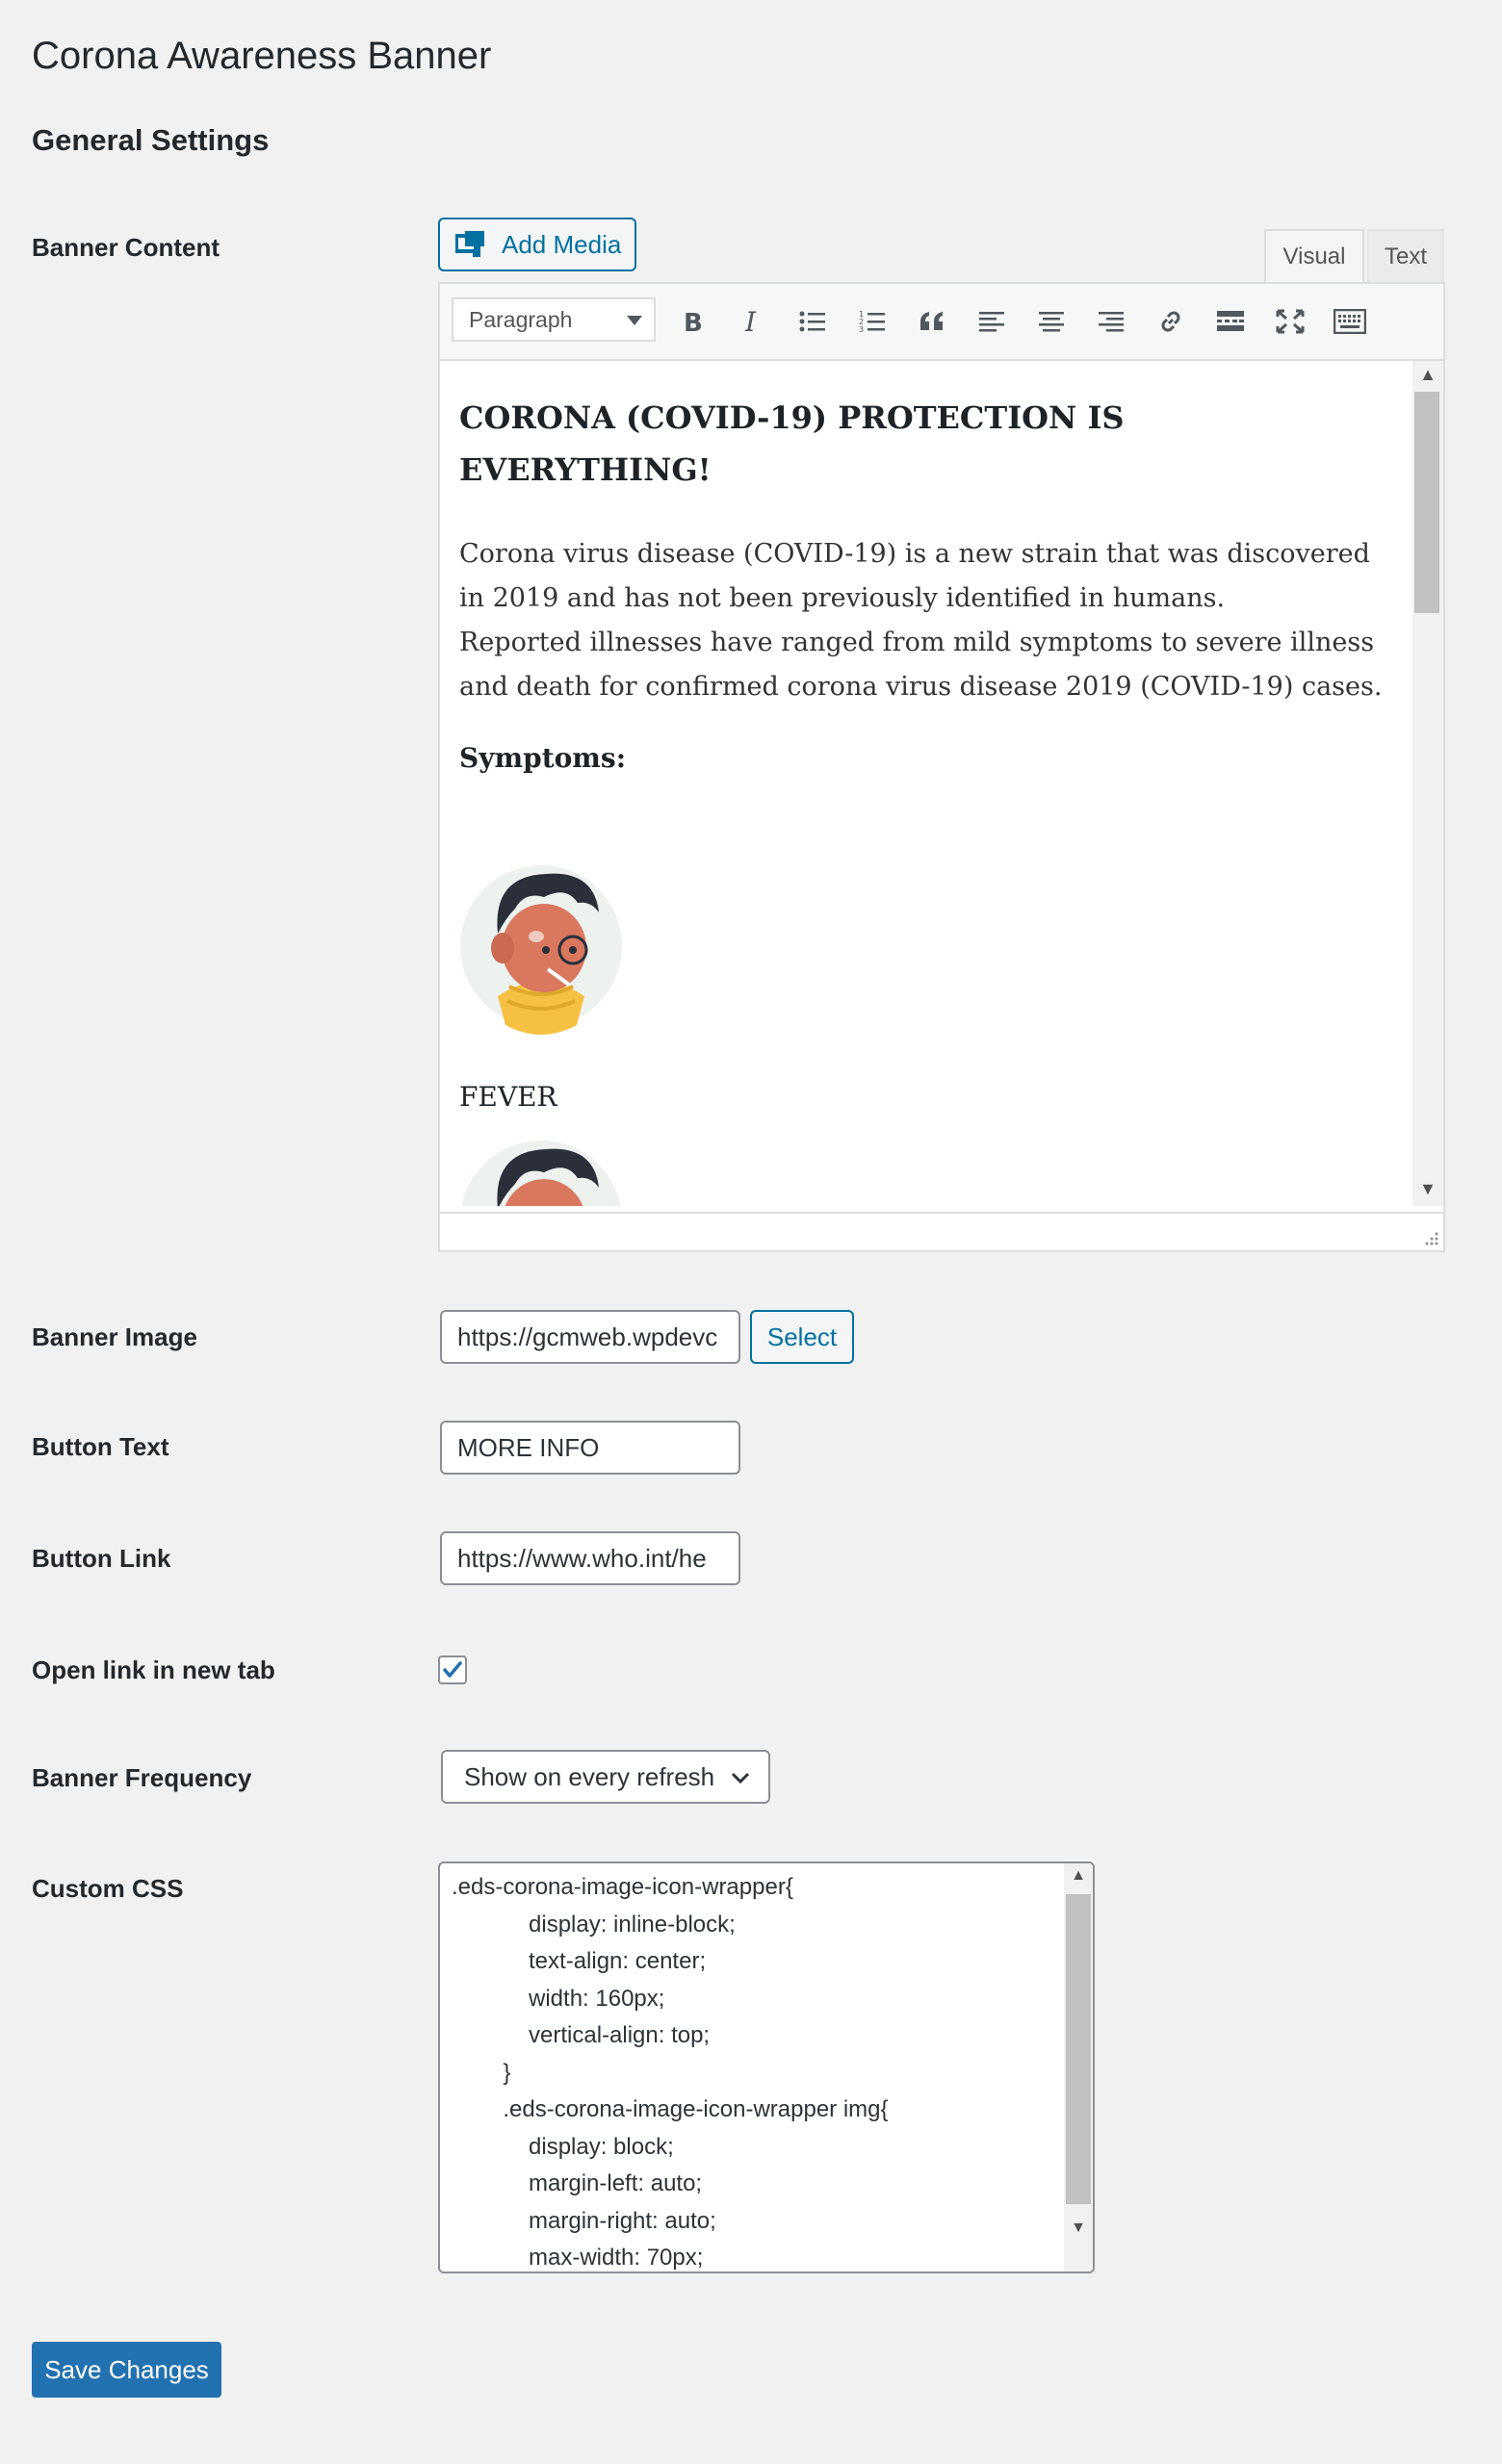 The image size is (1502, 2464). I want to click on svg-text: B, so click(693, 321).